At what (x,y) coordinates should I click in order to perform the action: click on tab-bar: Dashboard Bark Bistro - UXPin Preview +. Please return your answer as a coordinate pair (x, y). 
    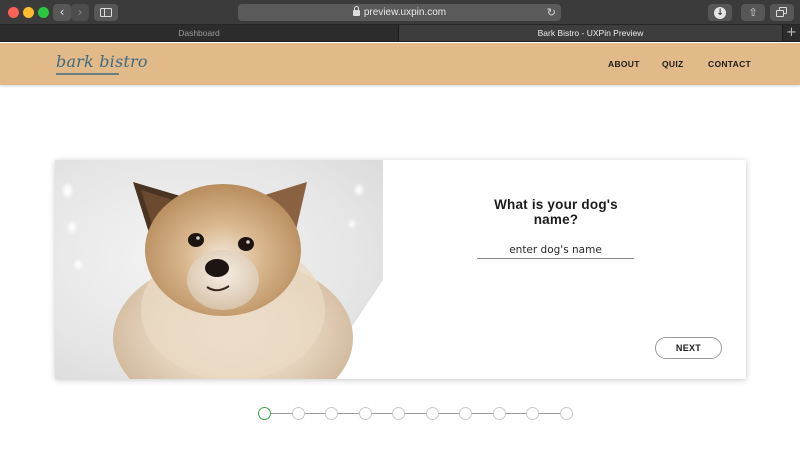
    Looking at the image, I should click on (400, 33).